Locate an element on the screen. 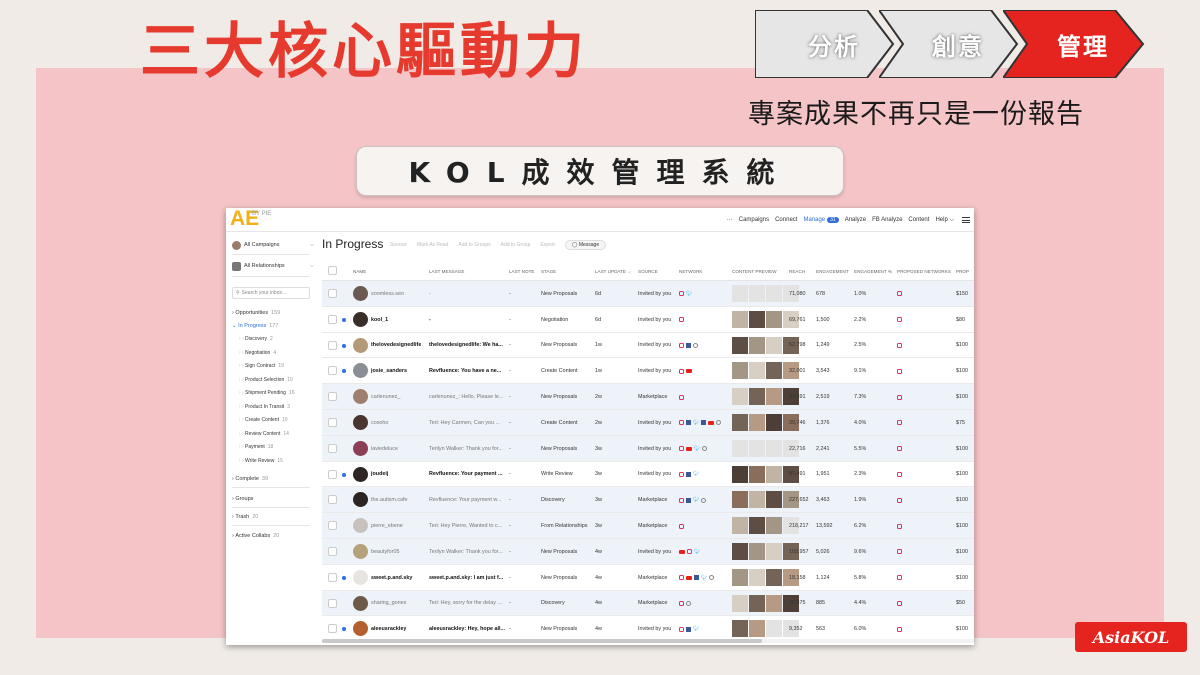  col-last-update: Last Update ⌵ is located at coordinates (613, 271).